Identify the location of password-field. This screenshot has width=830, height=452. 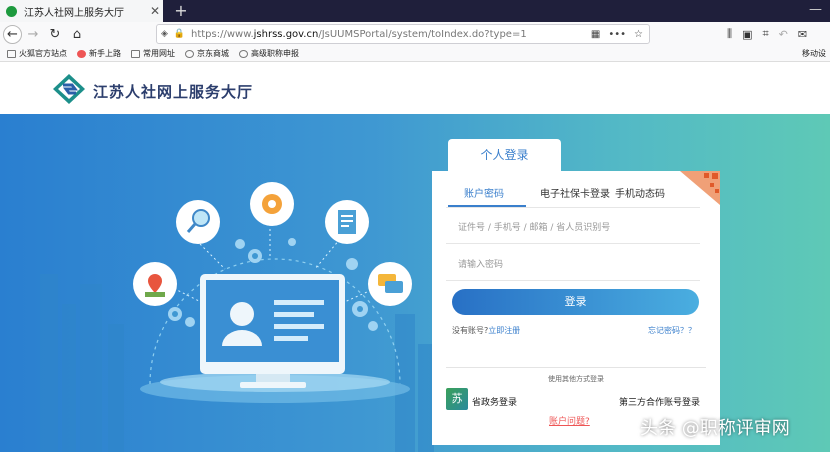
(573, 265).